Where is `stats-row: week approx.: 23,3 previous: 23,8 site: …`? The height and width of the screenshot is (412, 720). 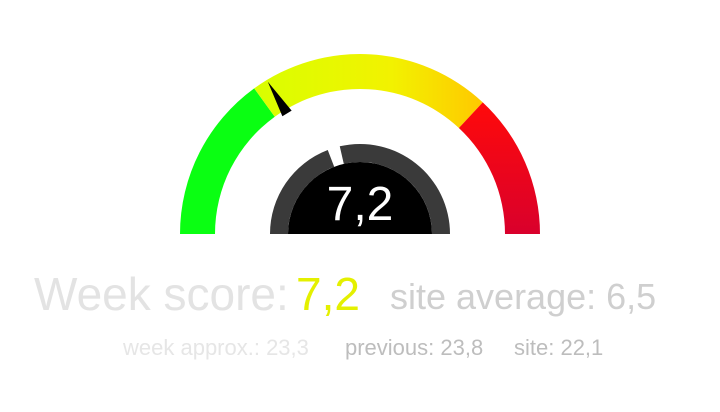 stats-row: week approx.: 23,3 previous: 23,8 site: … is located at coordinates (360, 349).